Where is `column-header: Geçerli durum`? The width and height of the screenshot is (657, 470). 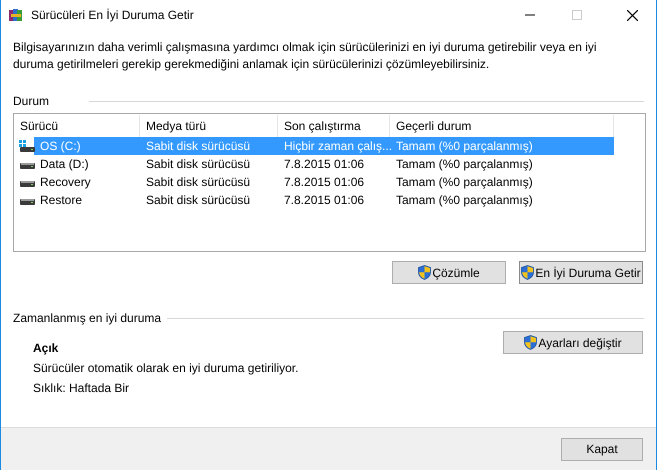
column-header: Geçerli durum is located at coordinates (502, 126).